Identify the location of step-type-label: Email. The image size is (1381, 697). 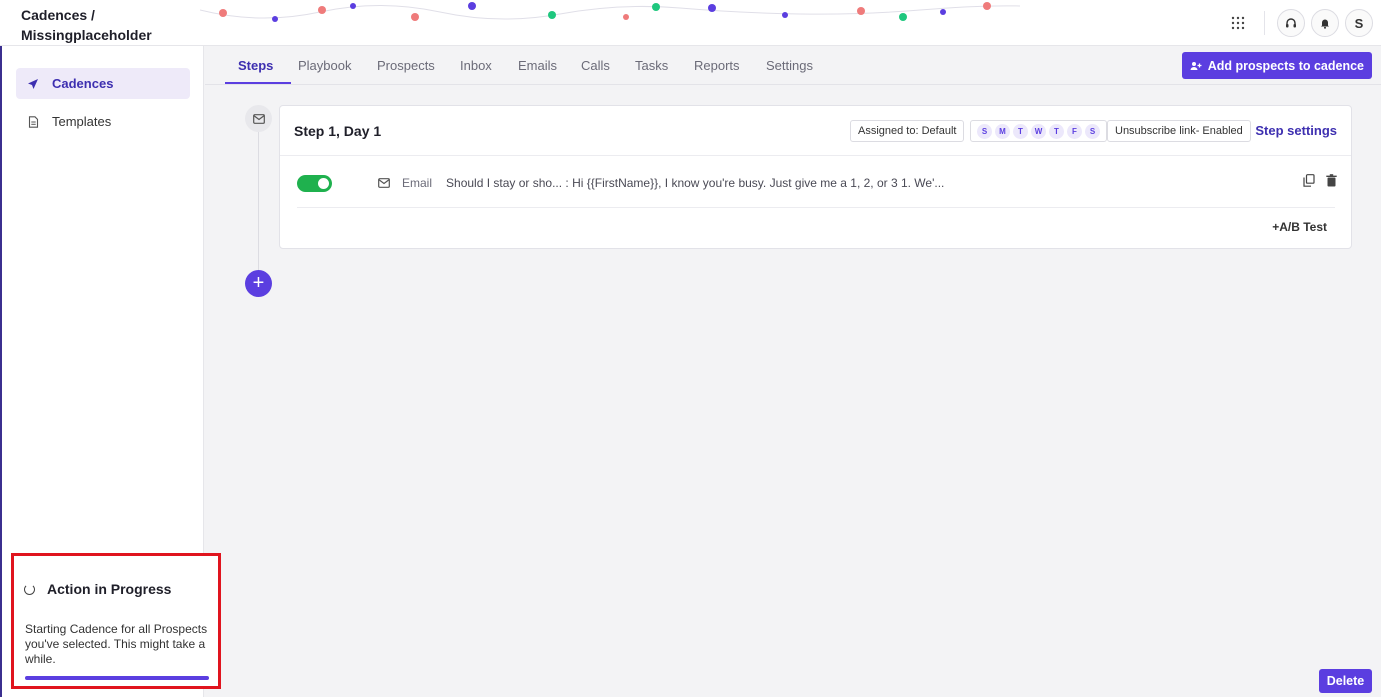
(417, 183).